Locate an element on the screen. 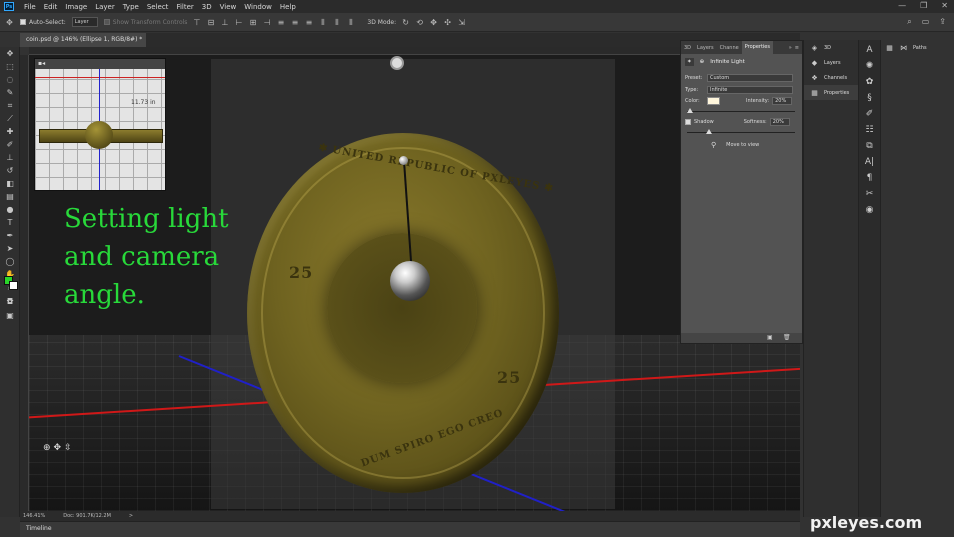 This screenshot has width=954, height=537. maximize-button: ❐ is located at coordinates (923, 5).